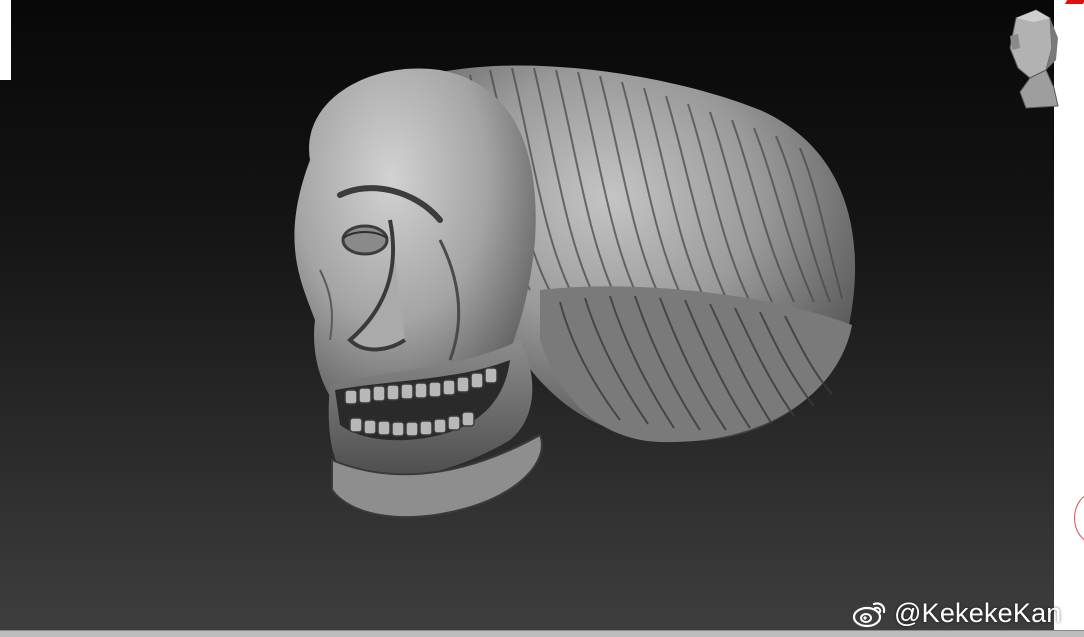  Describe the element at coordinates (542, 633) in the screenshot. I see `status-strip` at that location.